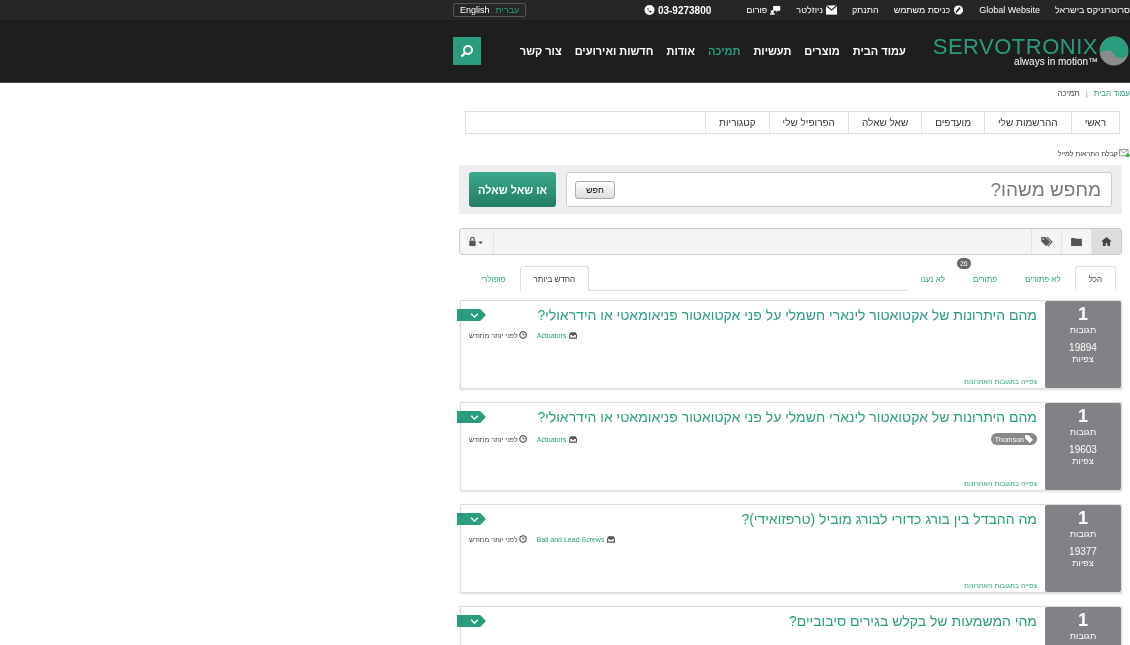 Image resolution: width=1130 pixels, height=645 pixels. I want to click on nav-link: תעשיות, so click(772, 51).